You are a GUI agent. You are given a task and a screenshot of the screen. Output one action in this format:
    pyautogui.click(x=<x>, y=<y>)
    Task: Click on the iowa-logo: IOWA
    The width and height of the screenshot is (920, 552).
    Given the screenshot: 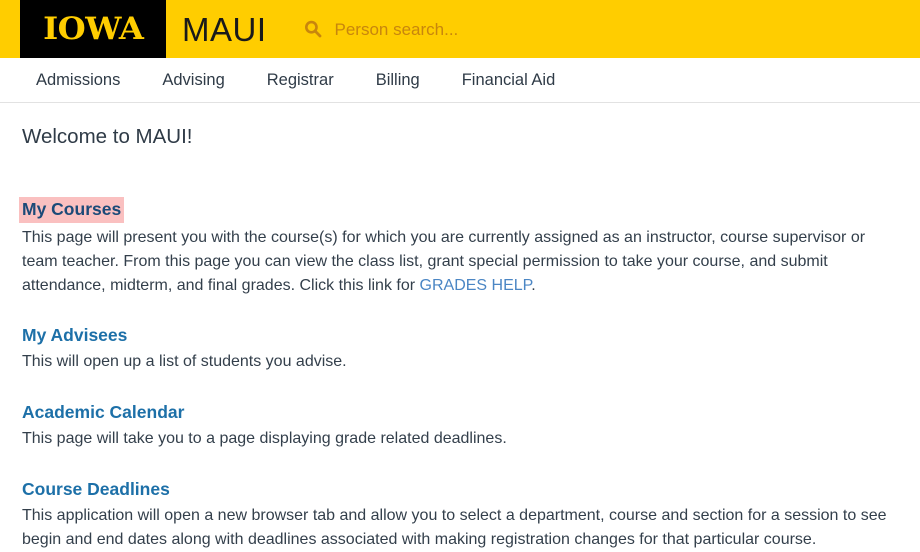 What is the action you would take?
    pyautogui.click(x=93, y=29)
    